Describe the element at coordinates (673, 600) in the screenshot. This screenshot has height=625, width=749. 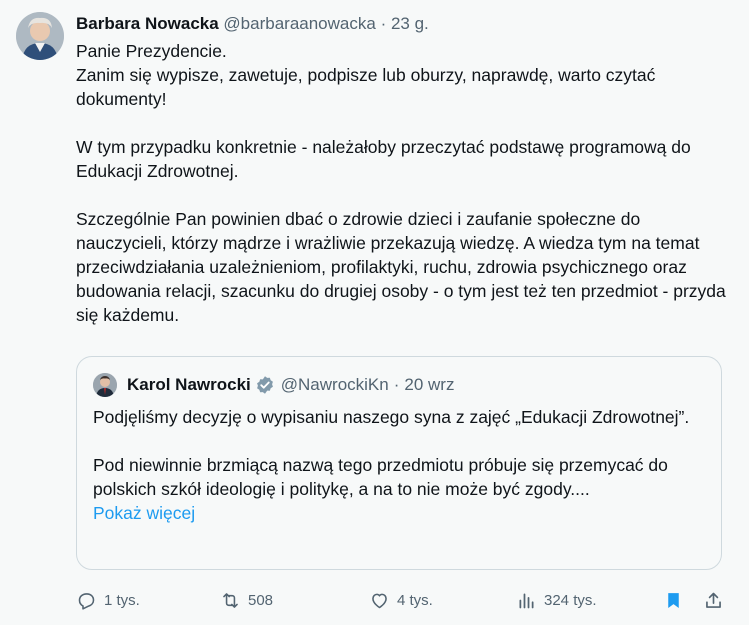
I see `bookmark-icon` at that location.